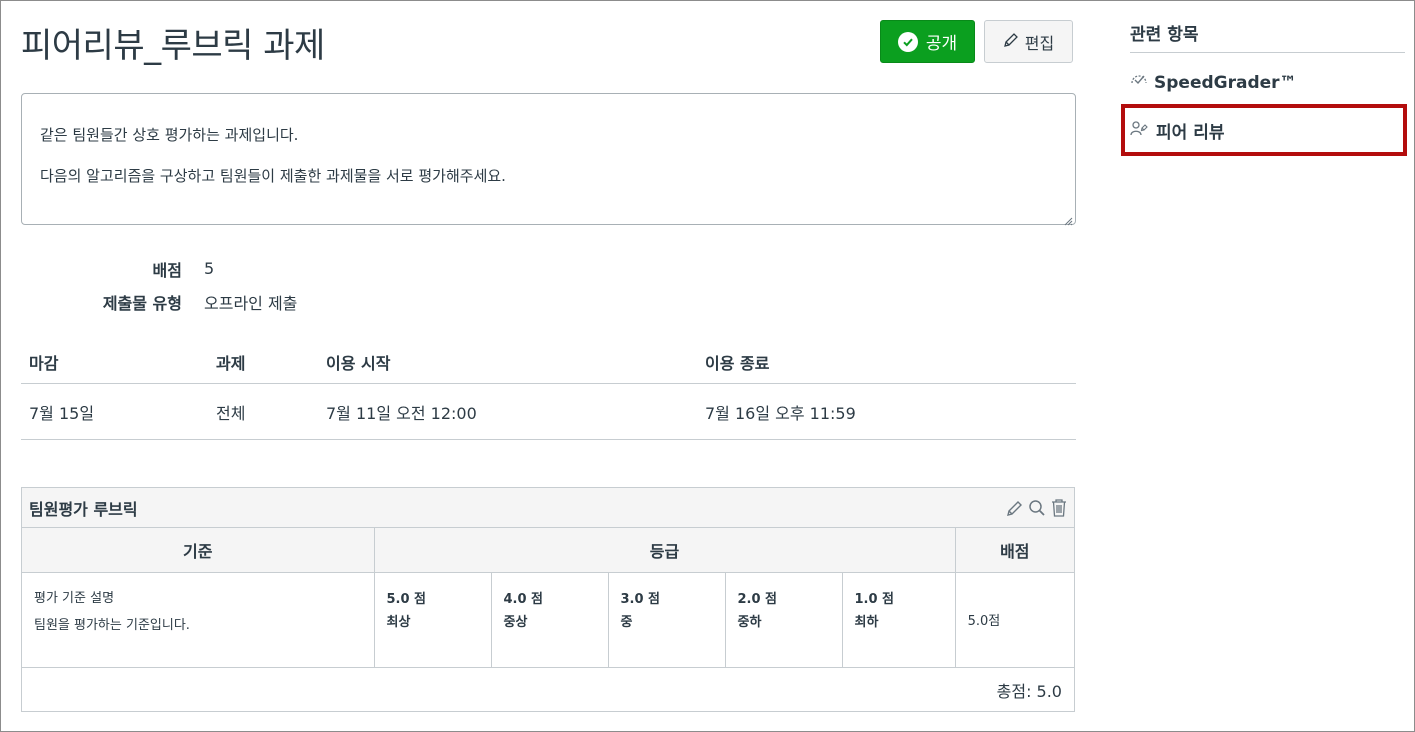  What do you see at coordinates (173, 46) in the screenshot?
I see `page-title: 피어리뷰_루브릭 과제` at bounding box center [173, 46].